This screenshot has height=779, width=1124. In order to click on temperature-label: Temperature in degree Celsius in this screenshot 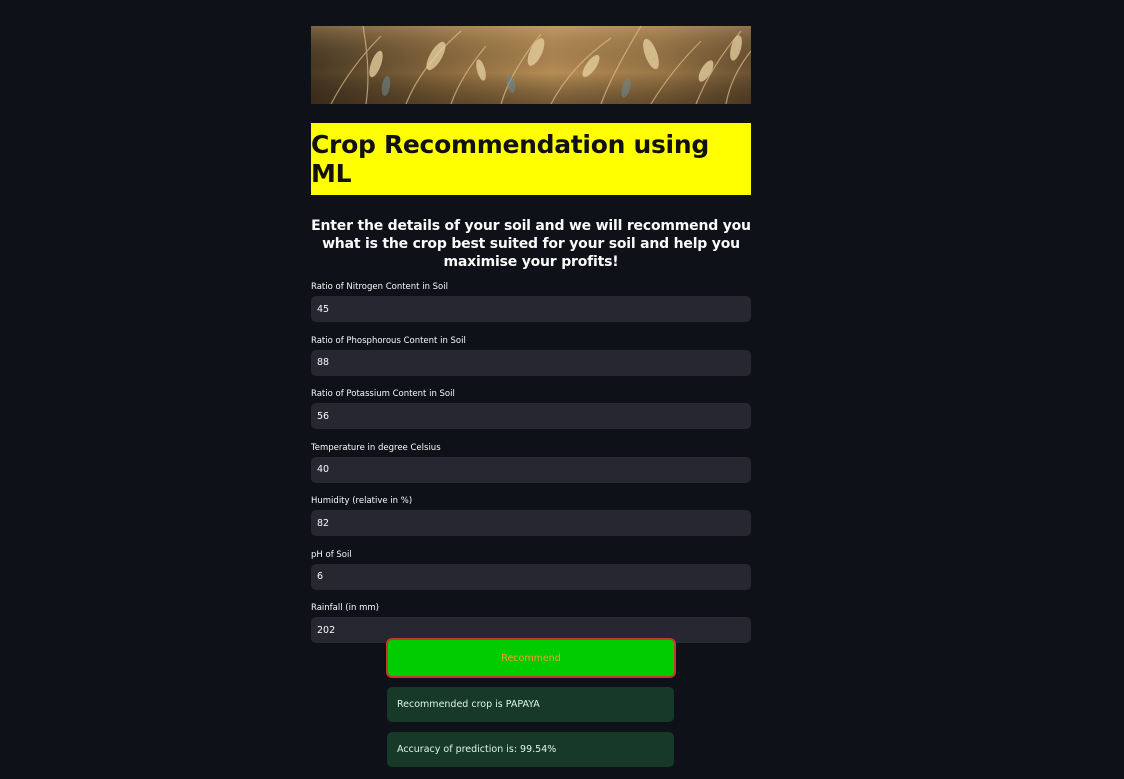, I will do `click(376, 447)`.